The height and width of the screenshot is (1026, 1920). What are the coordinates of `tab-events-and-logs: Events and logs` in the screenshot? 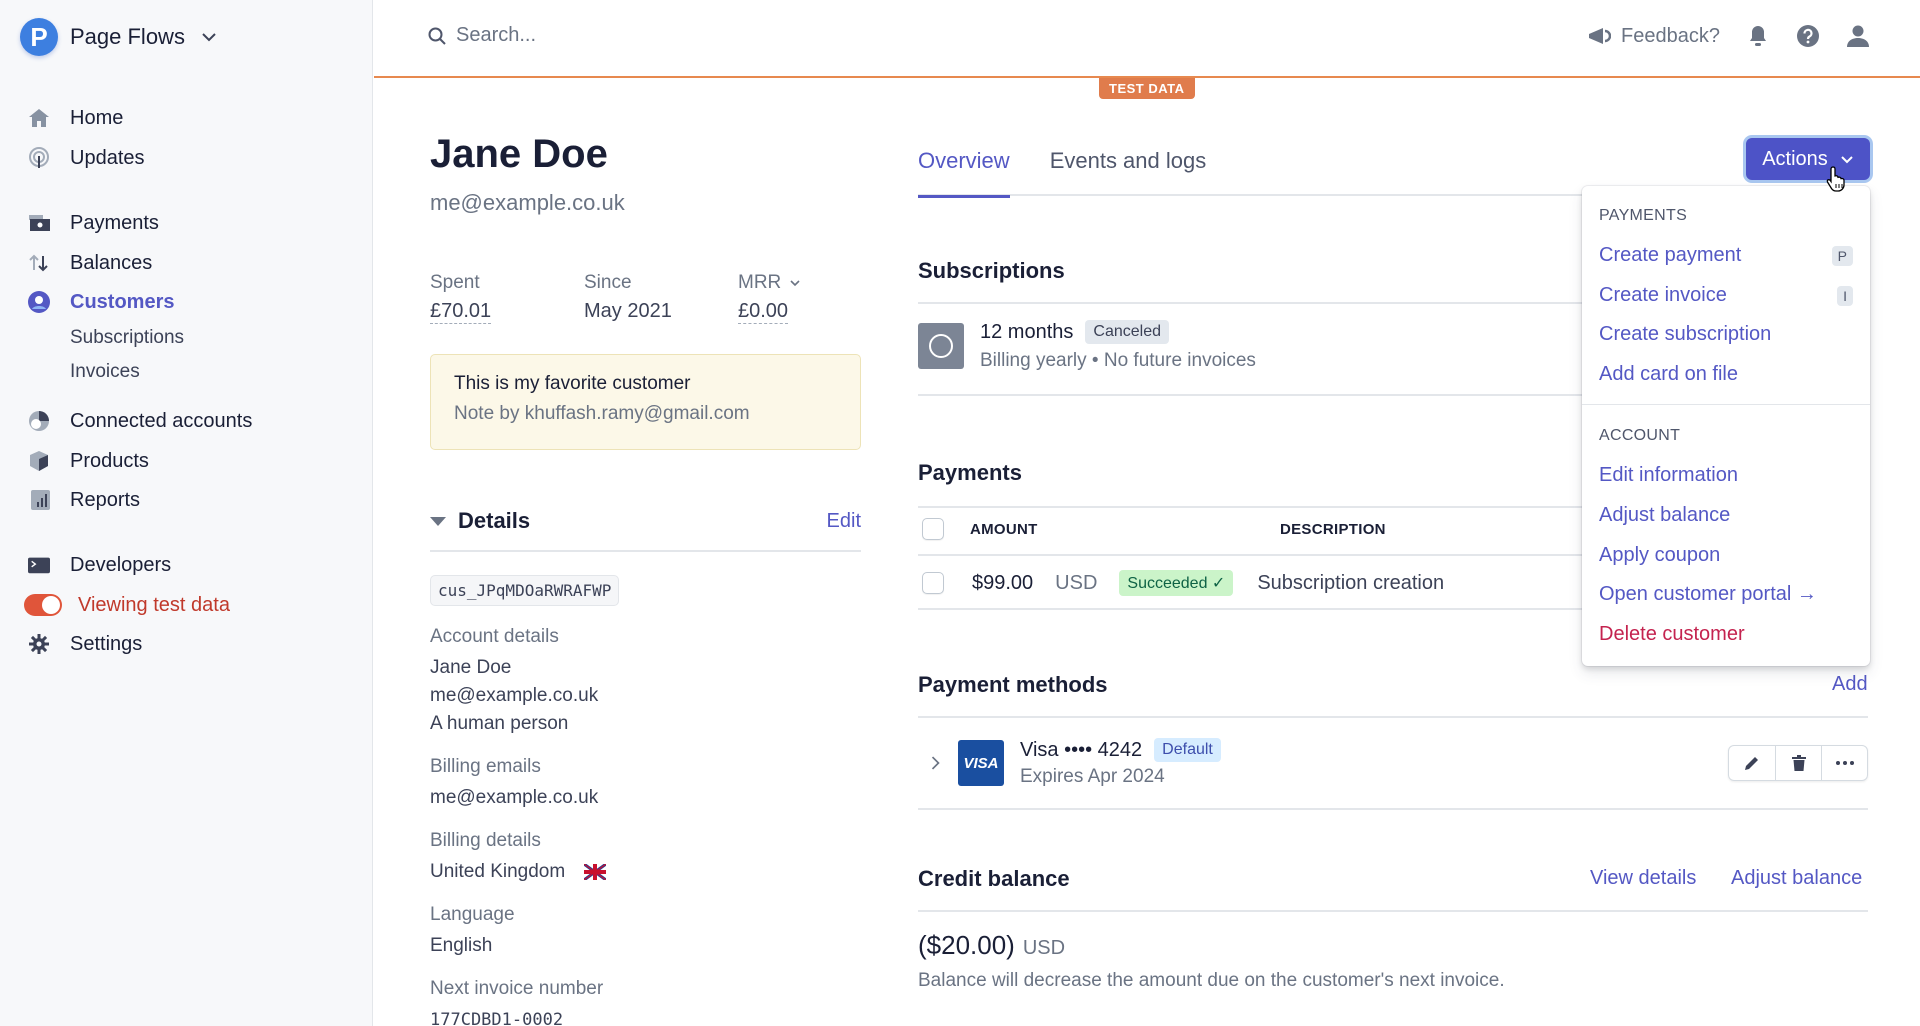 It's located at (1128, 172).